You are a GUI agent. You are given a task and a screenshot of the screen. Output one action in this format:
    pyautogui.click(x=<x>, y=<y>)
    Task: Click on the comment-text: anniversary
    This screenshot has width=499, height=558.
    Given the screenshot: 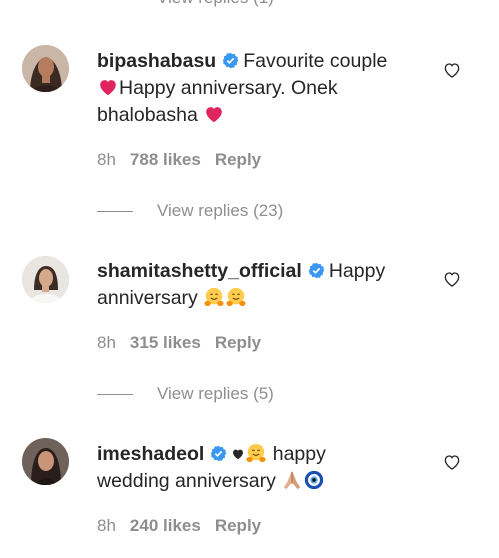 What is the action you would take?
    pyautogui.click(x=147, y=298)
    